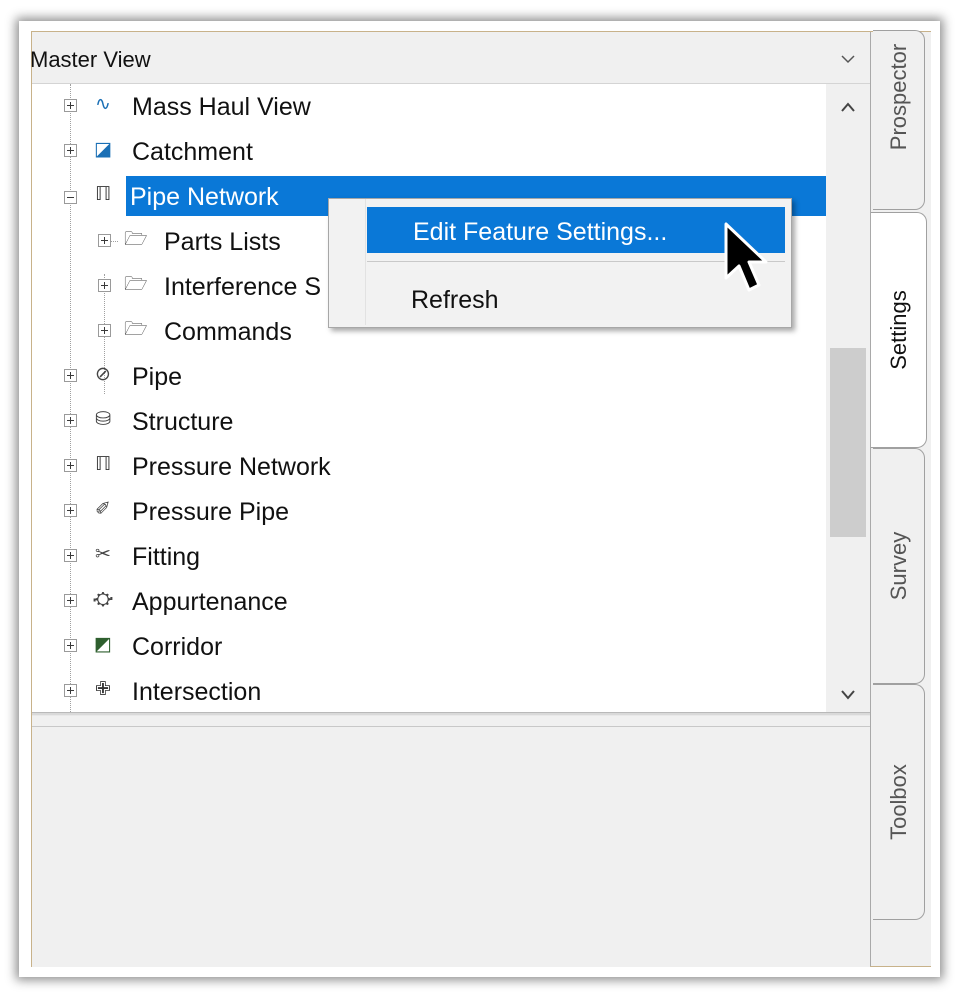 The width and height of the screenshot is (963, 994). Describe the element at coordinates (211, 512) in the screenshot. I see `tree-item-label: Pressure Pipe` at that location.